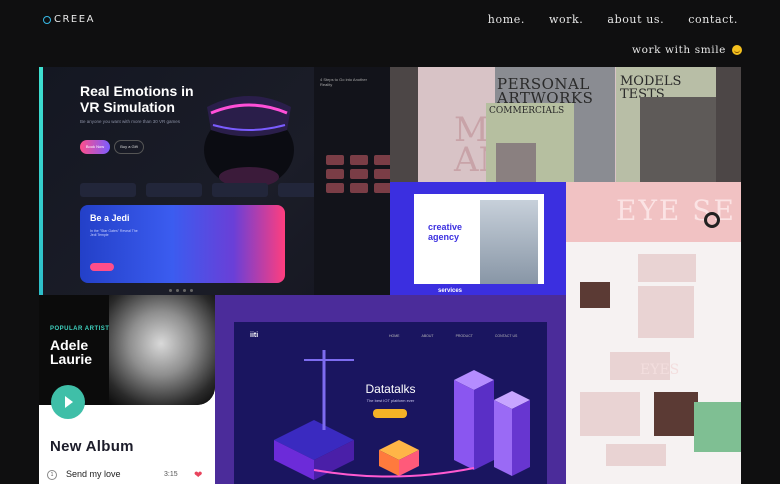 This screenshot has width=780, height=484. I want to click on logo-ring-icon, so click(47, 19).